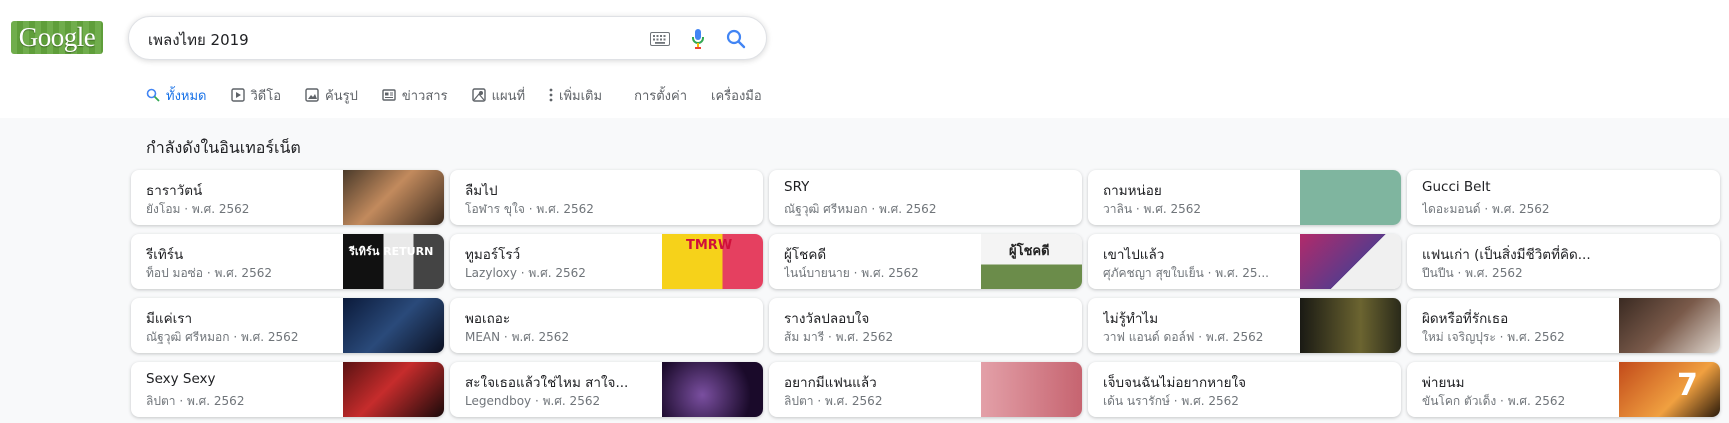  Describe the element at coordinates (925, 197) in the screenshot. I see `song-card: SRY ณัฐวุฒิ ศรีหมอก · พ.ศ. 2562` at that location.